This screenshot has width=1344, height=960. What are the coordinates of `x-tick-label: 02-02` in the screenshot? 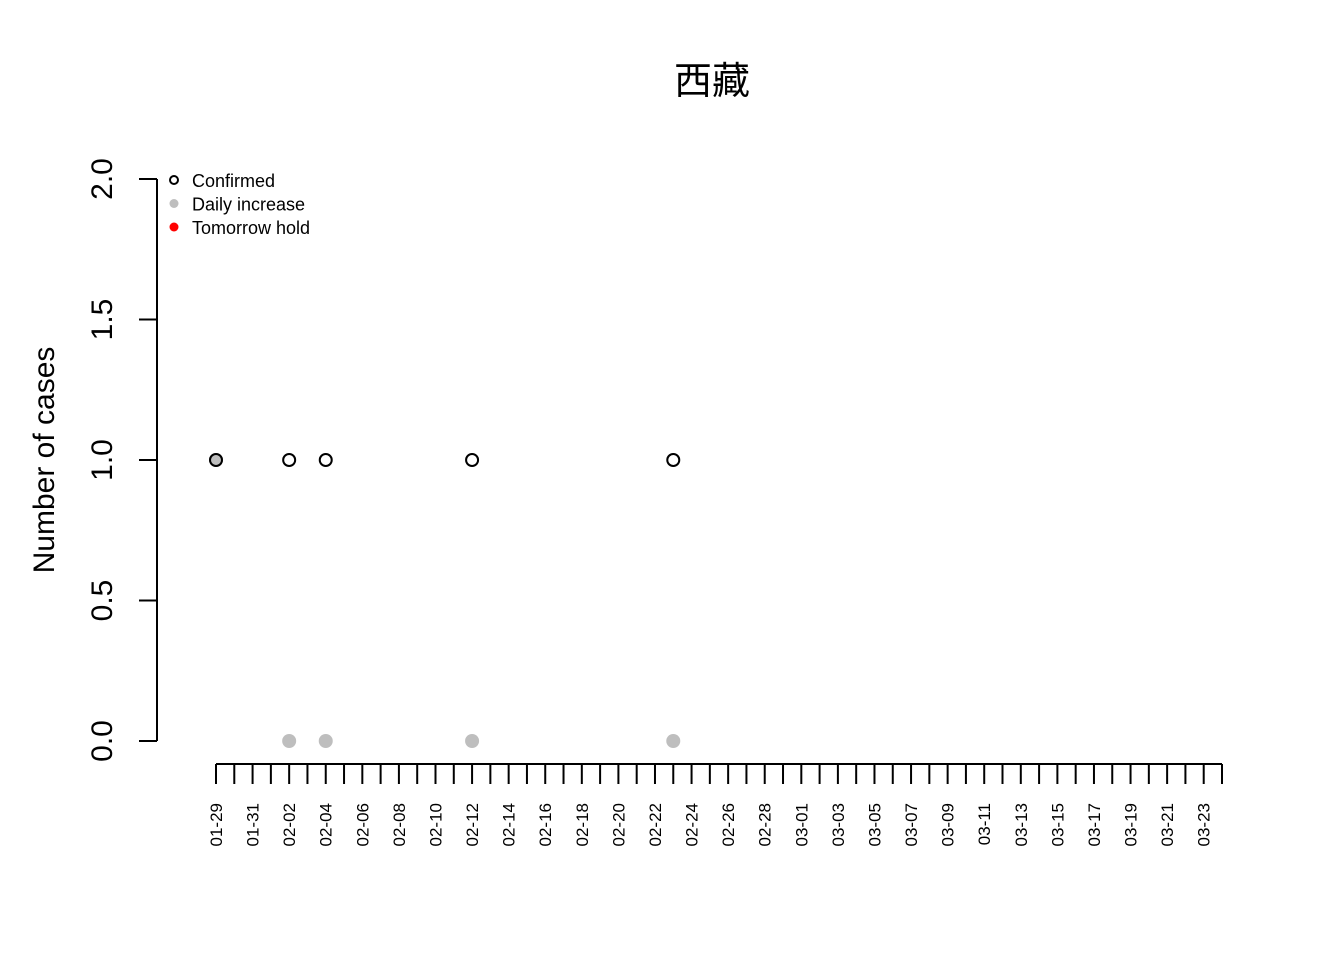 It's located at (289, 824).